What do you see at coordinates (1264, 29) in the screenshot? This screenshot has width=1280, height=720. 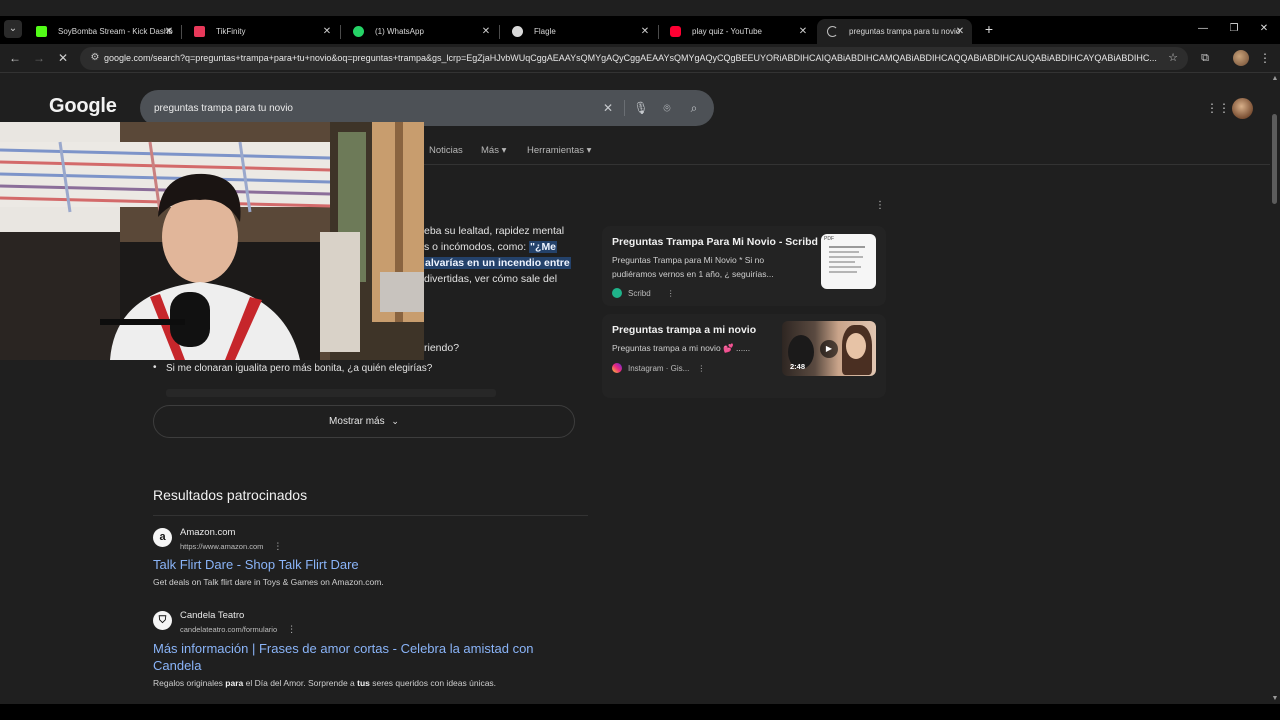 I see `close-window-button: ✕` at bounding box center [1264, 29].